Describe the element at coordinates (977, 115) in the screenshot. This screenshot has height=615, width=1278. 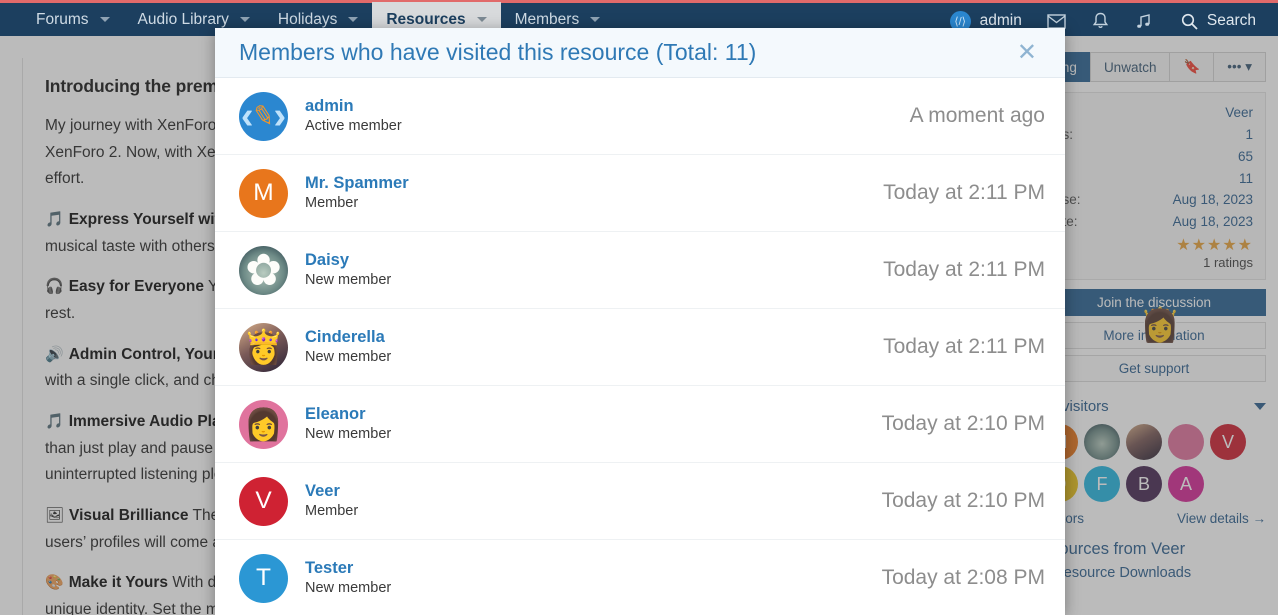
I see `visitor-timestamp: A moment ago` at that location.